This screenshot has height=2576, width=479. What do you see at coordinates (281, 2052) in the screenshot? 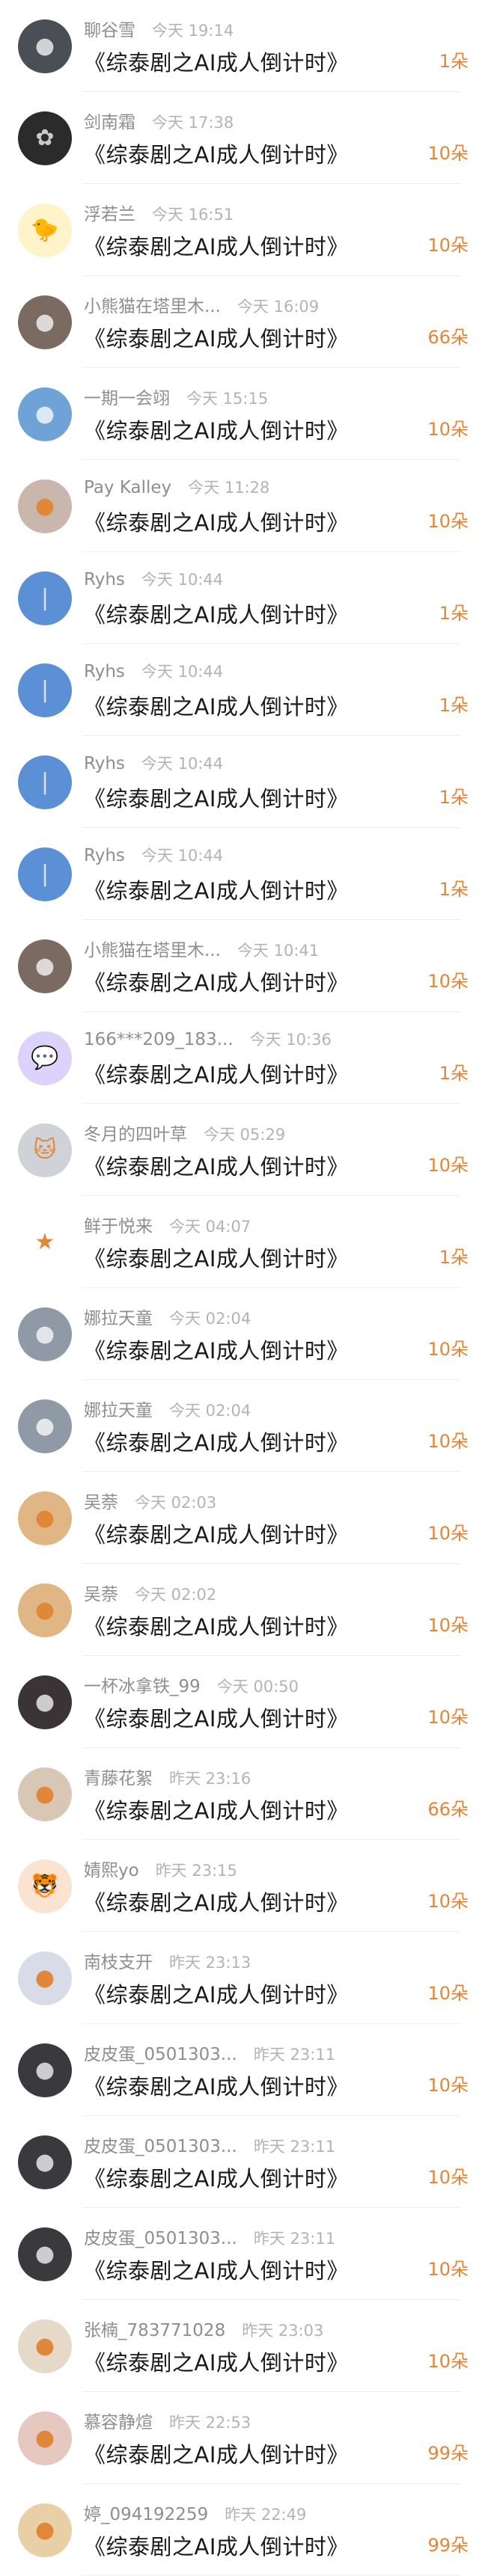
I see `item-meta: 皮皮蛋_0501303... 昨天 23:11` at bounding box center [281, 2052].